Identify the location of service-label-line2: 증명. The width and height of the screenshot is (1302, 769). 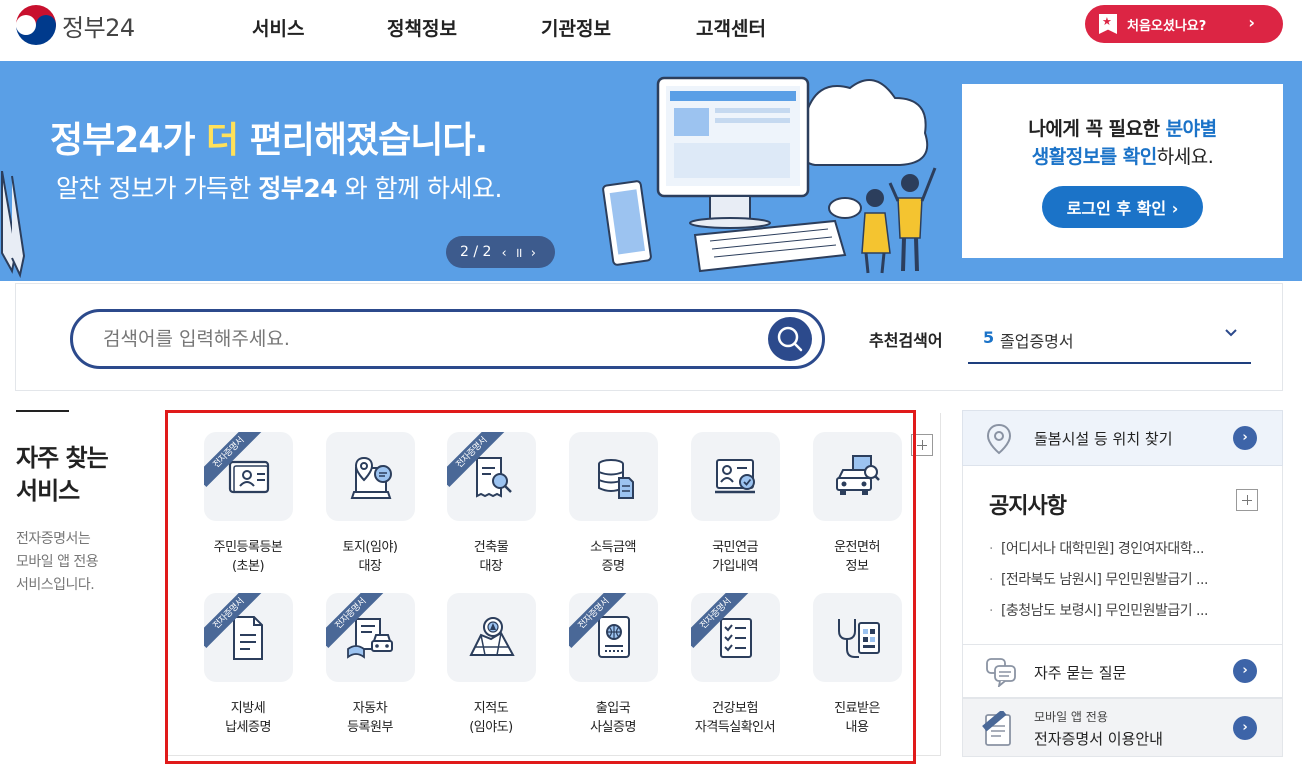
(613, 566).